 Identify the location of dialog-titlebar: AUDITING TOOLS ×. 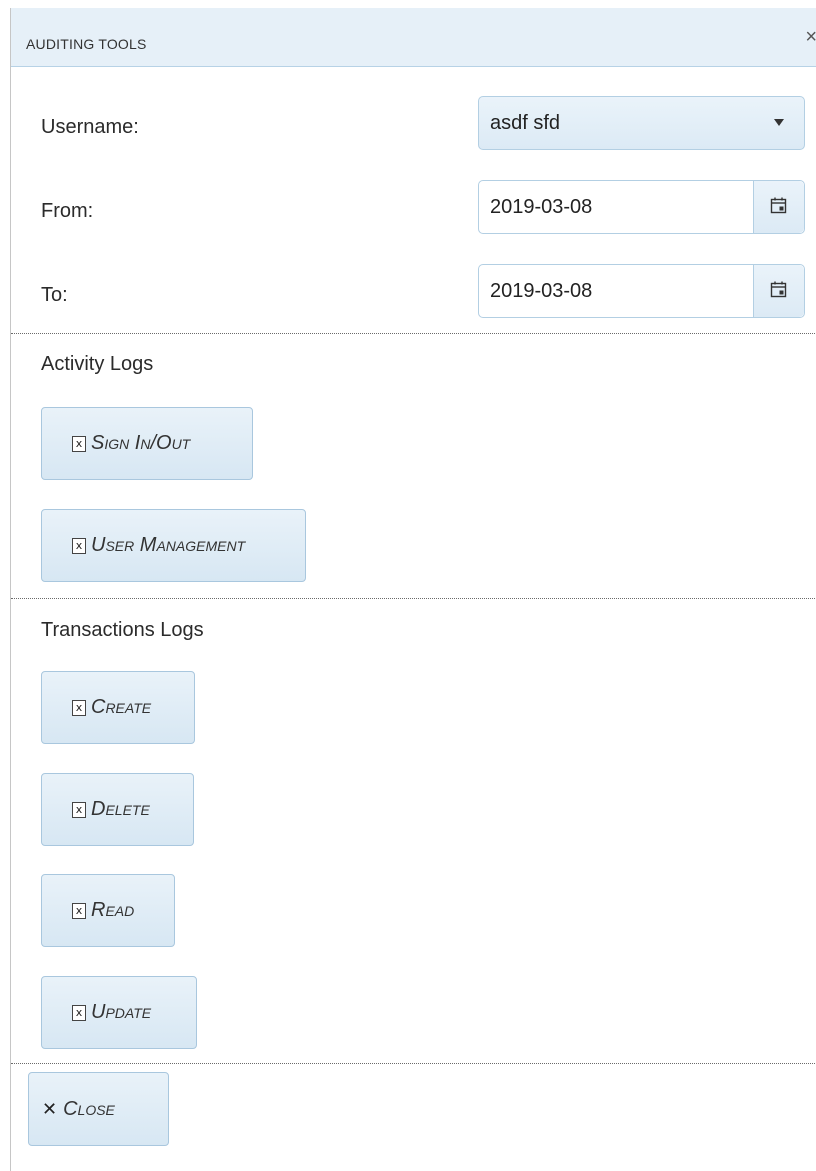
(413, 37).